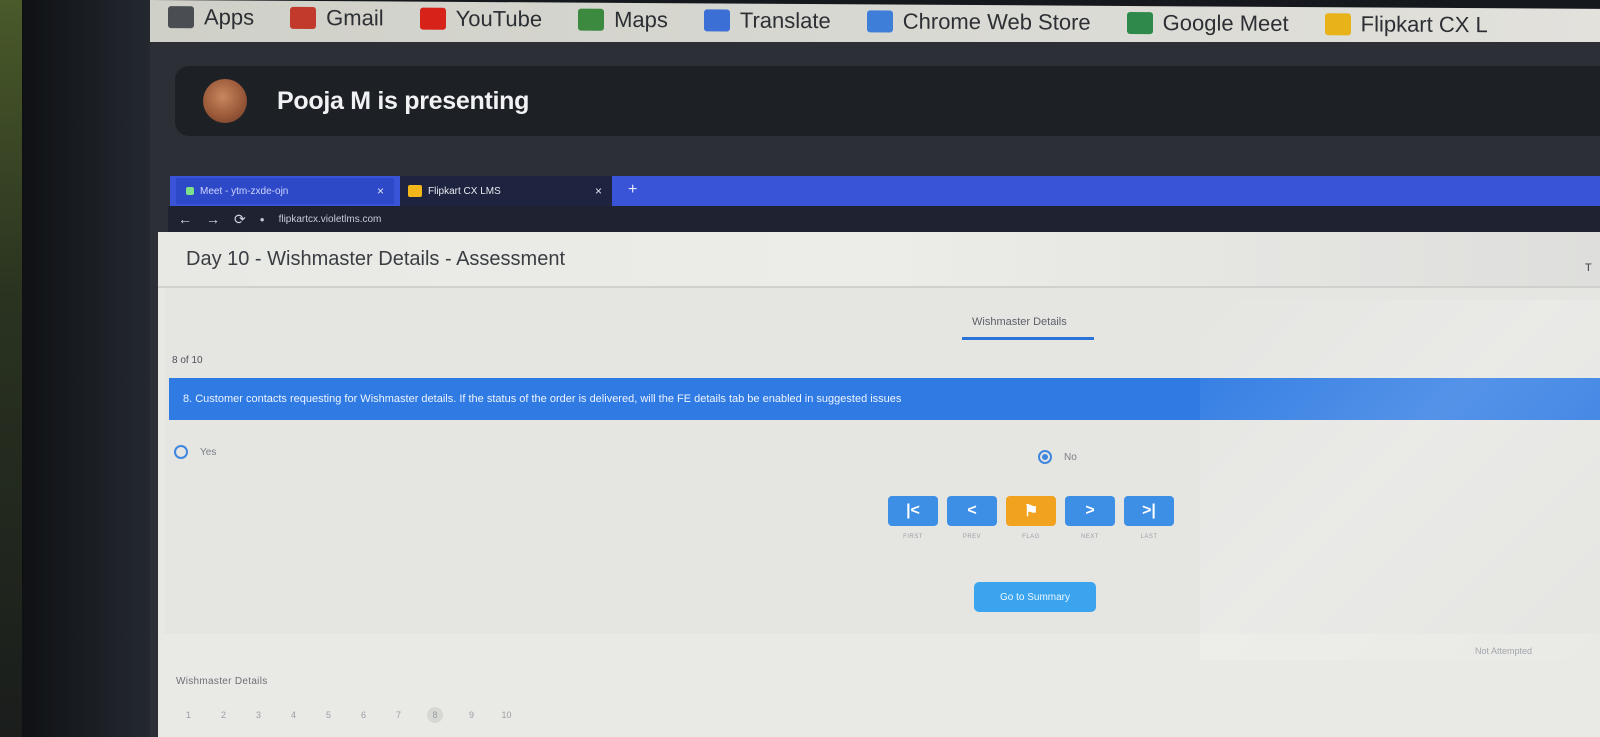  I want to click on shared-tab-flipkart: Flipkart CX LMS ×, so click(506, 191).